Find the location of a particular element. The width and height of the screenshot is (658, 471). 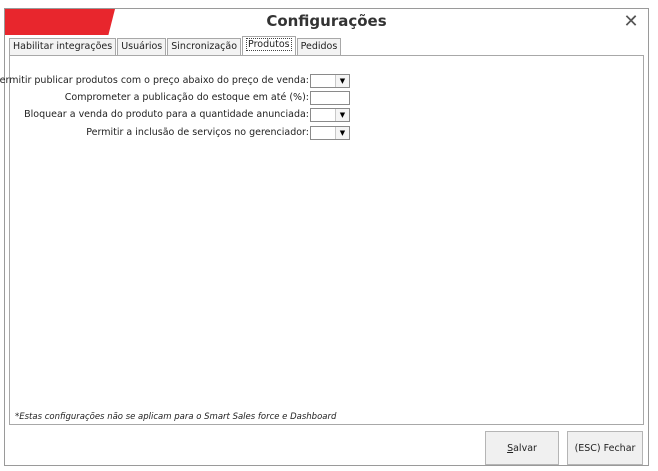

tab-label: Usuários is located at coordinates (142, 46).